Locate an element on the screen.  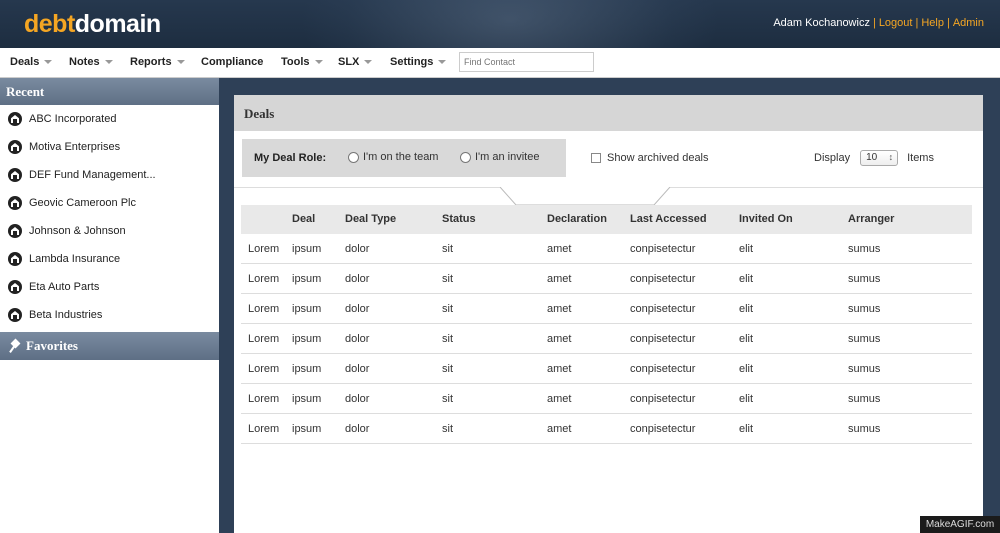
nav-settings: Settings is located at coordinates (418, 62).